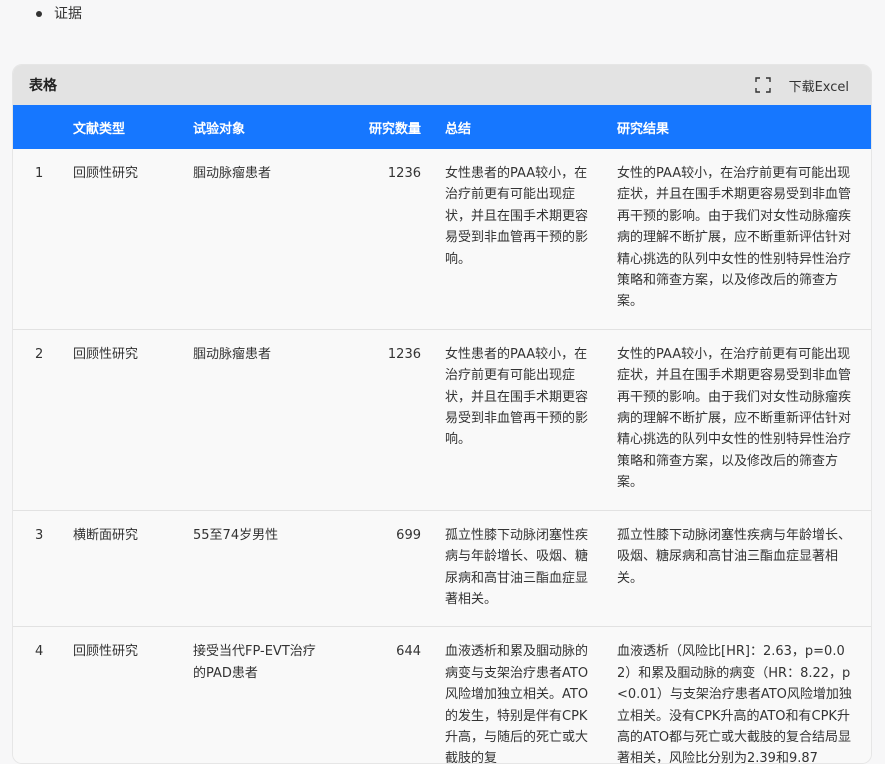  I want to click on row-summary: 孤立性膝下动脉闭塞性疾病与年龄增长、吸烟、糖尿病和高甘油三酯血症显著相关。, so click(523, 569).